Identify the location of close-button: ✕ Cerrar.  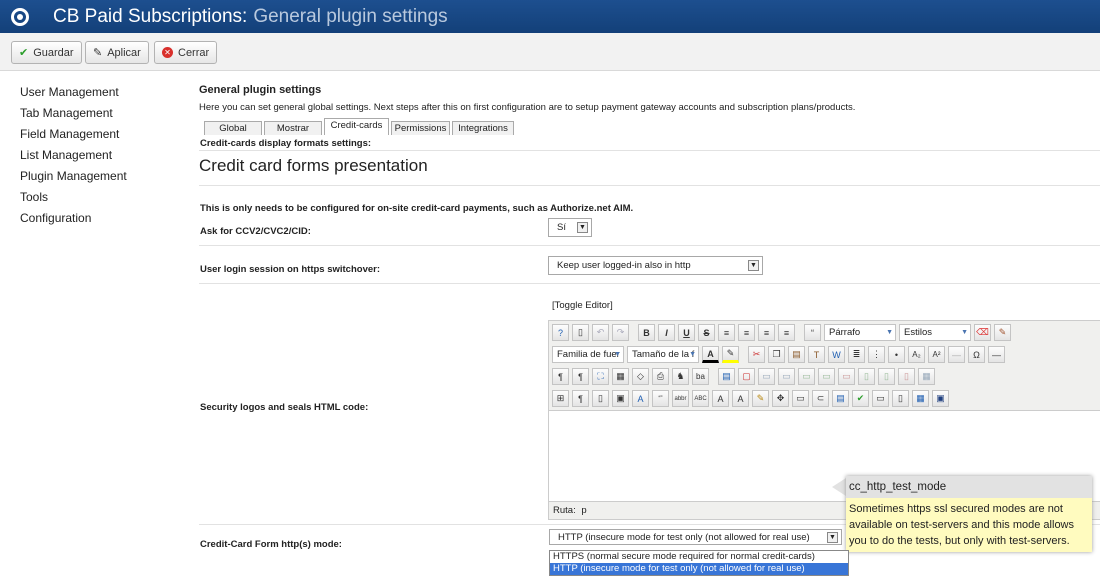
(186, 52).